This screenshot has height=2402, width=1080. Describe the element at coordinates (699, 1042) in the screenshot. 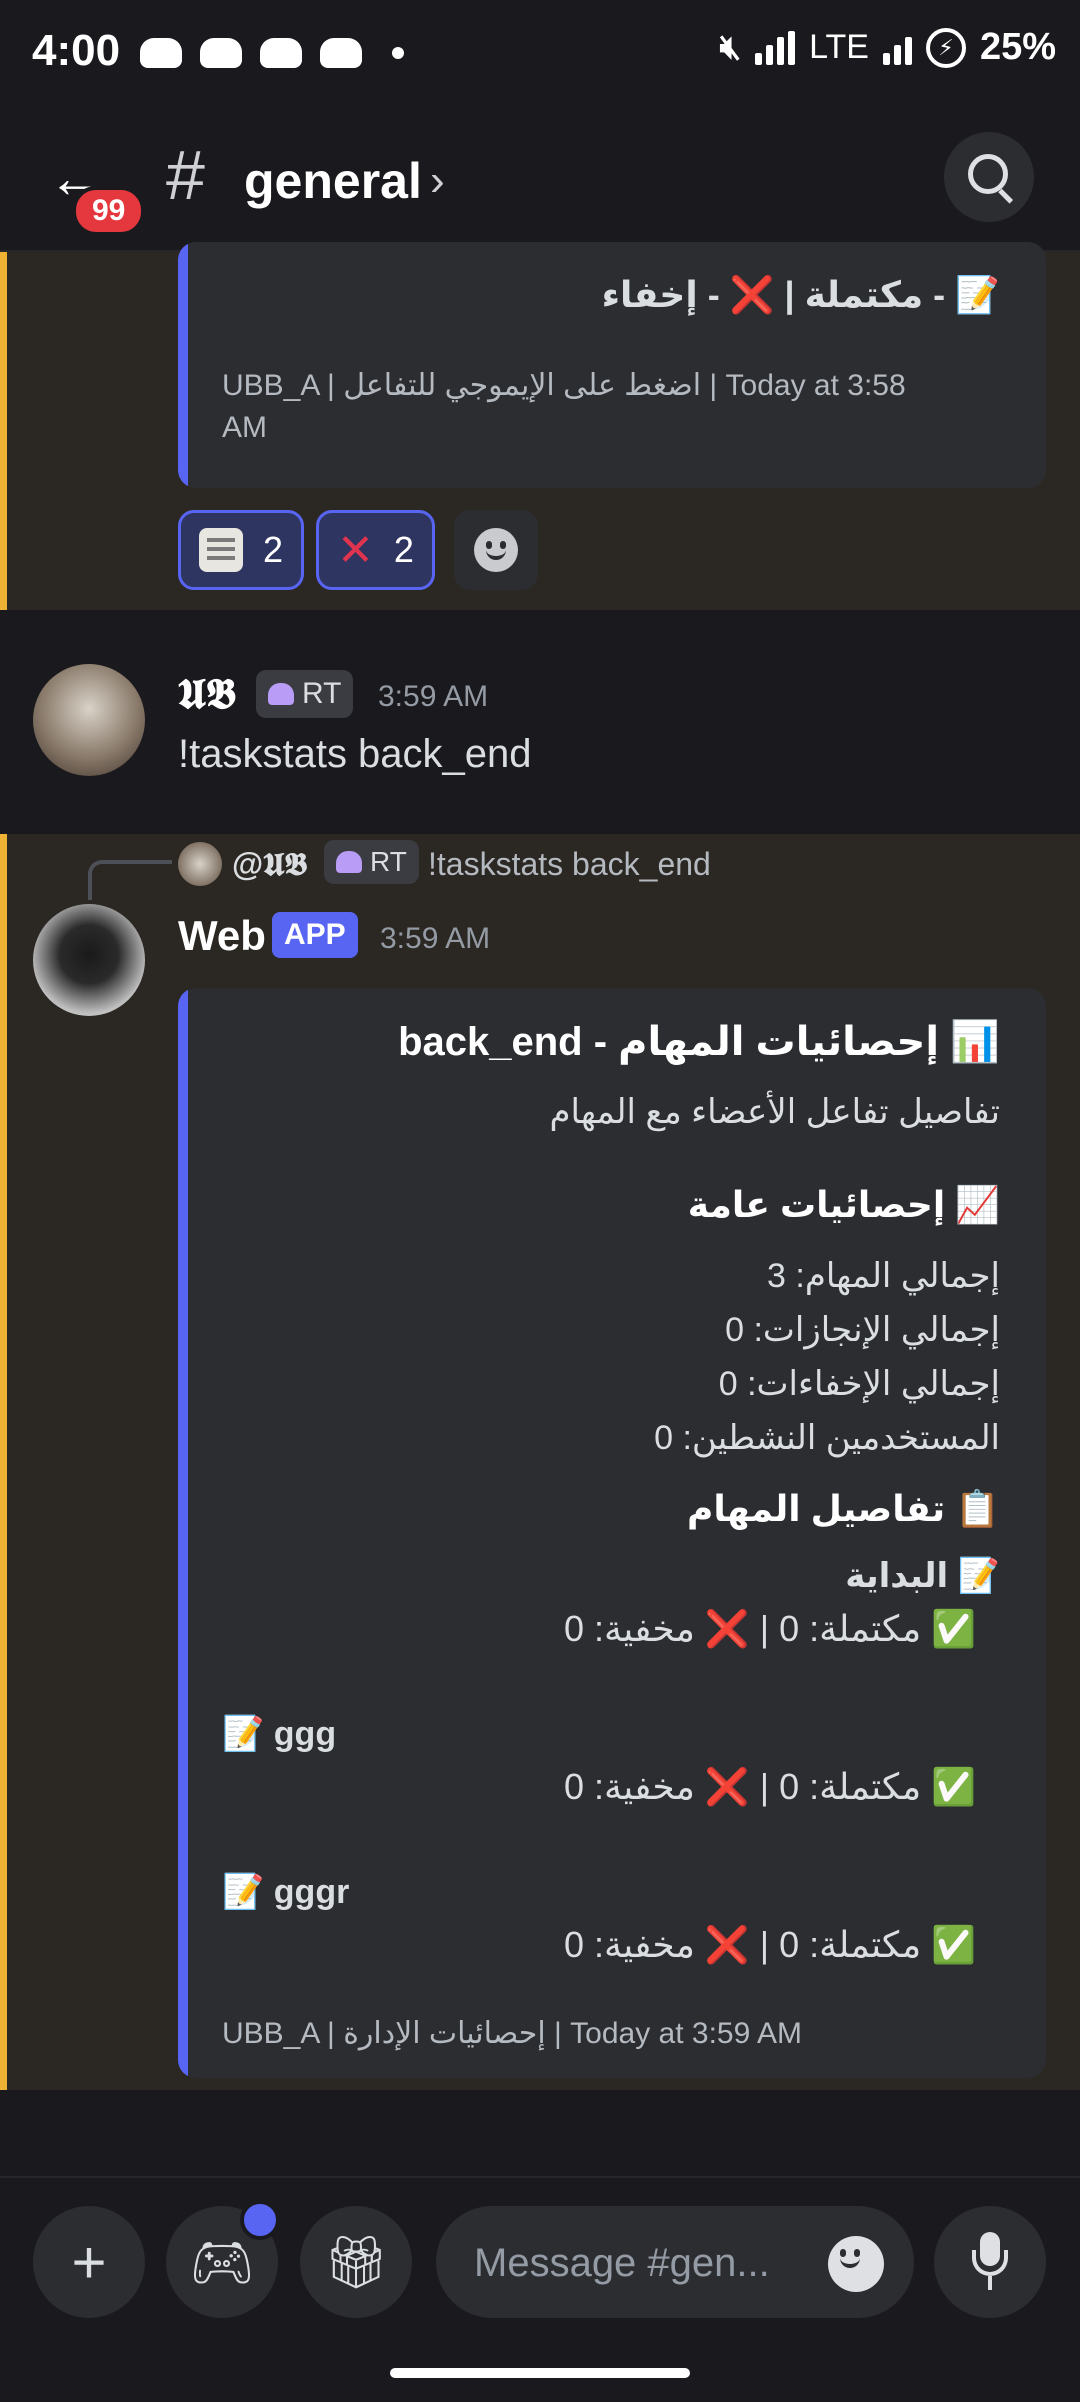

I see `embed-title: 📊 إحصائيات المهام - back_end` at that location.